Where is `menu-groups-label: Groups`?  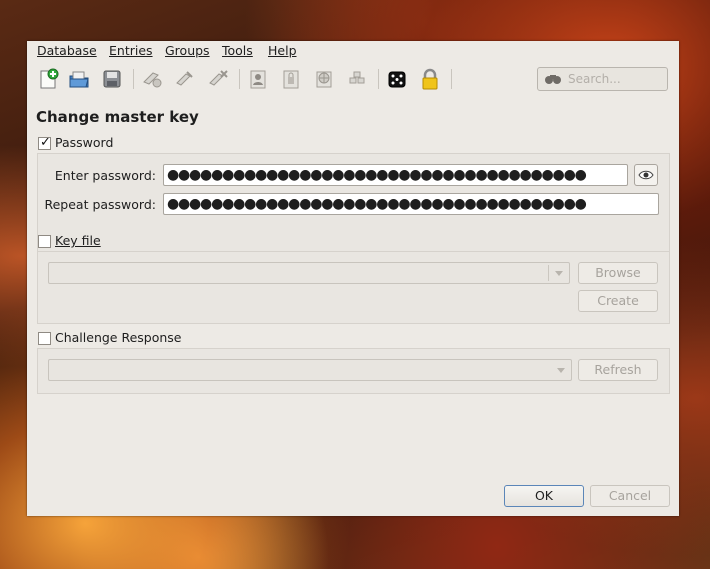 menu-groups-label: Groups is located at coordinates (187, 50).